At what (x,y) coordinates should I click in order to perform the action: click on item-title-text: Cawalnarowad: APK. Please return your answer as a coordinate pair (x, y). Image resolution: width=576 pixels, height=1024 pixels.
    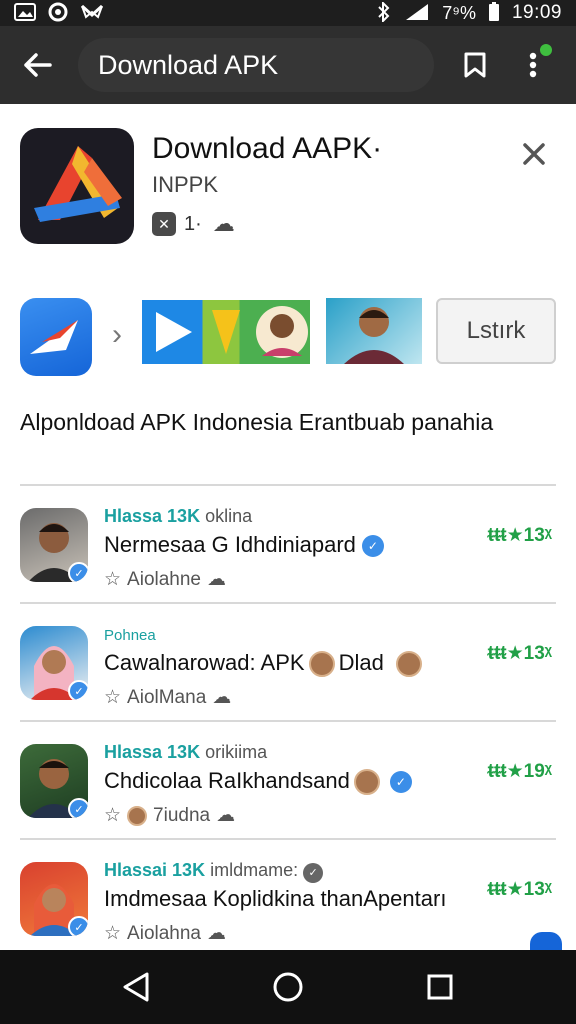
    Looking at the image, I should click on (204, 662).